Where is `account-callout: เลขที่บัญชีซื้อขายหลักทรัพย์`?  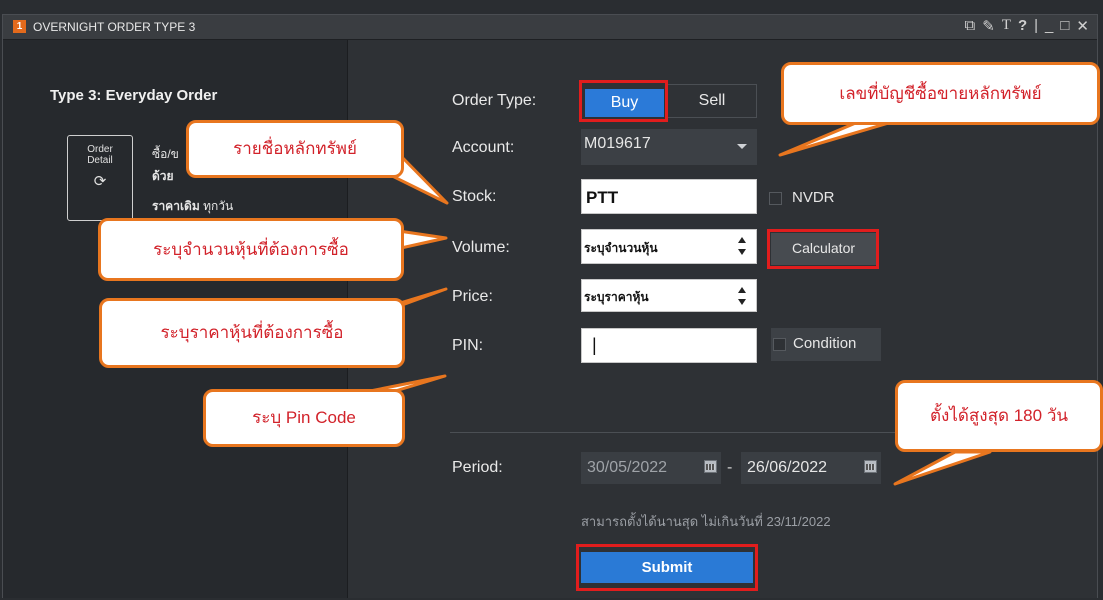 account-callout: เลขที่บัญชีซื้อขายหลักทรัพย์ is located at coordinates (940, 93).